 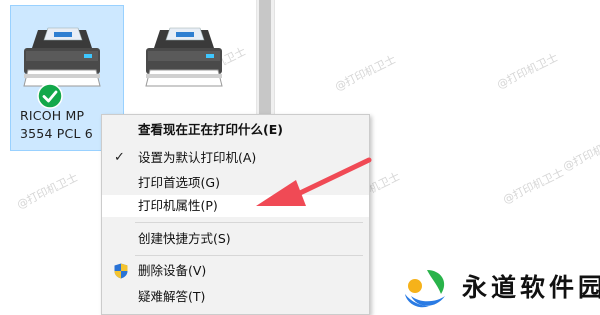 What do you see at coordinates (210, 129) in the screenshot?
I see `menu-item-label: 查看现在正在打印什么(E)` at bounding box center [210, 129].